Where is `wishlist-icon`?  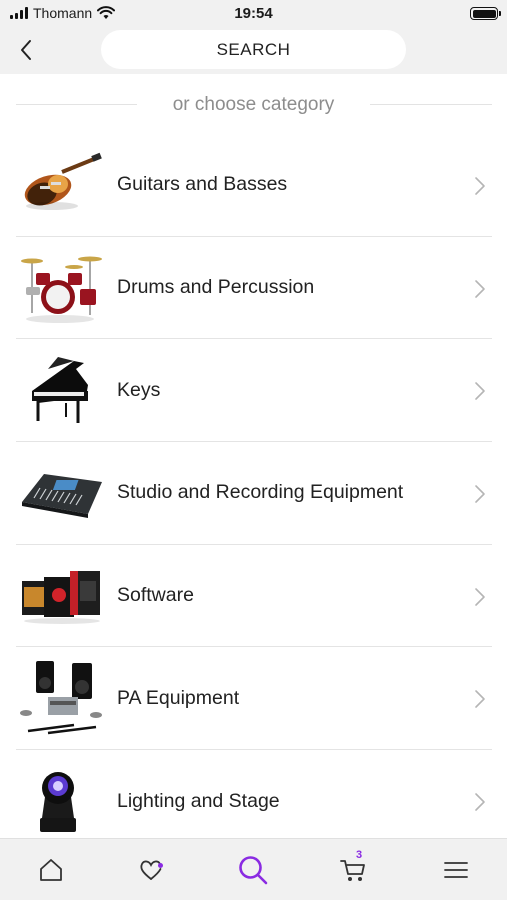
wishlist-icon is located at coordinates (151, 870).